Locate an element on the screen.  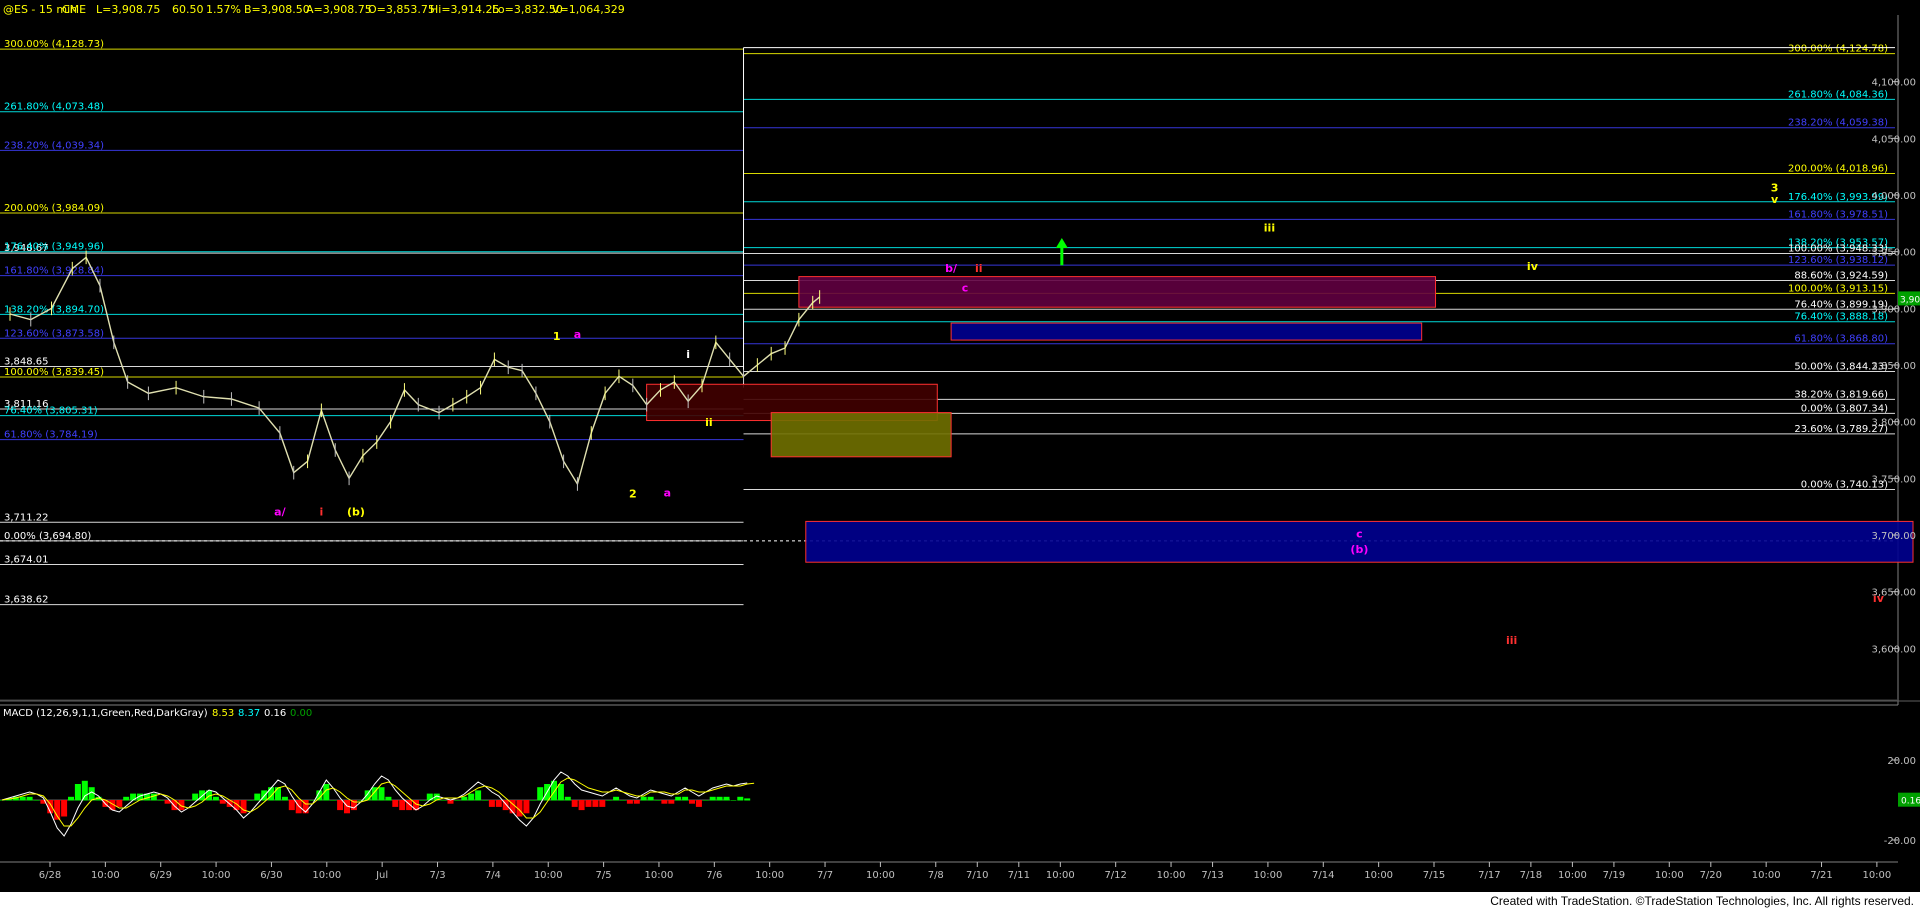
fib-label-33: 38.20% (3,819.66) is located at coordinates (1841, 394).